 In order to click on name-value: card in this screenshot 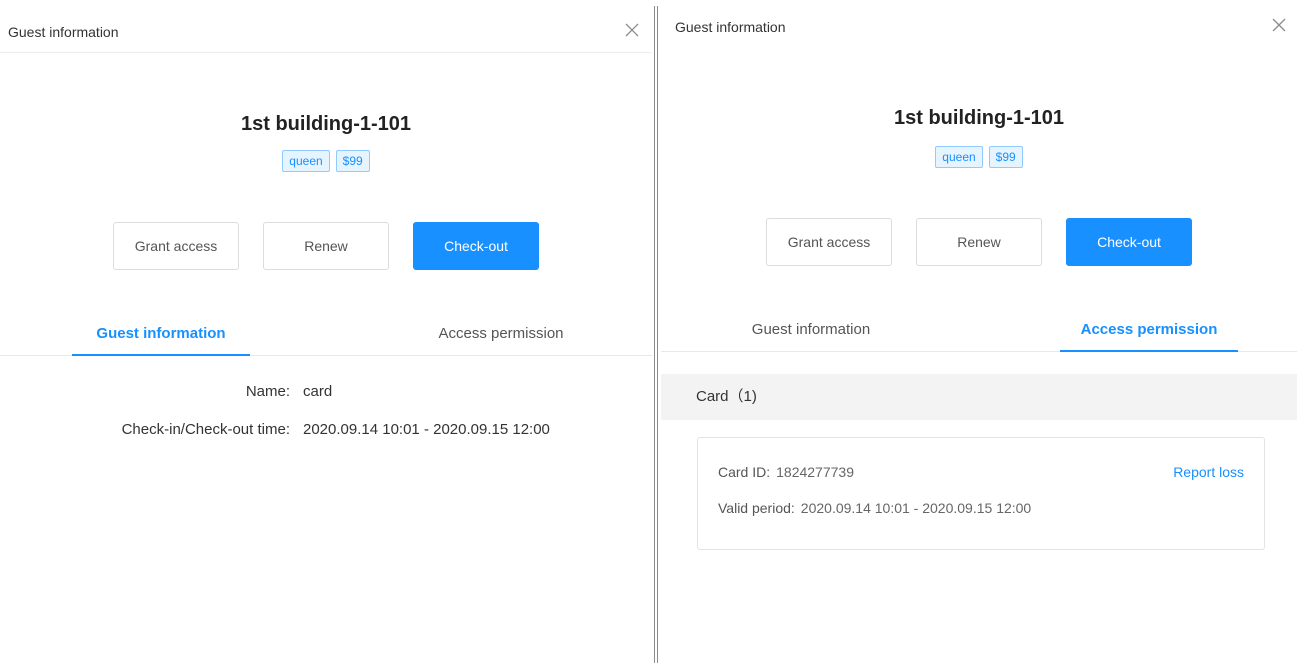, I will do `click(318, 391)`.